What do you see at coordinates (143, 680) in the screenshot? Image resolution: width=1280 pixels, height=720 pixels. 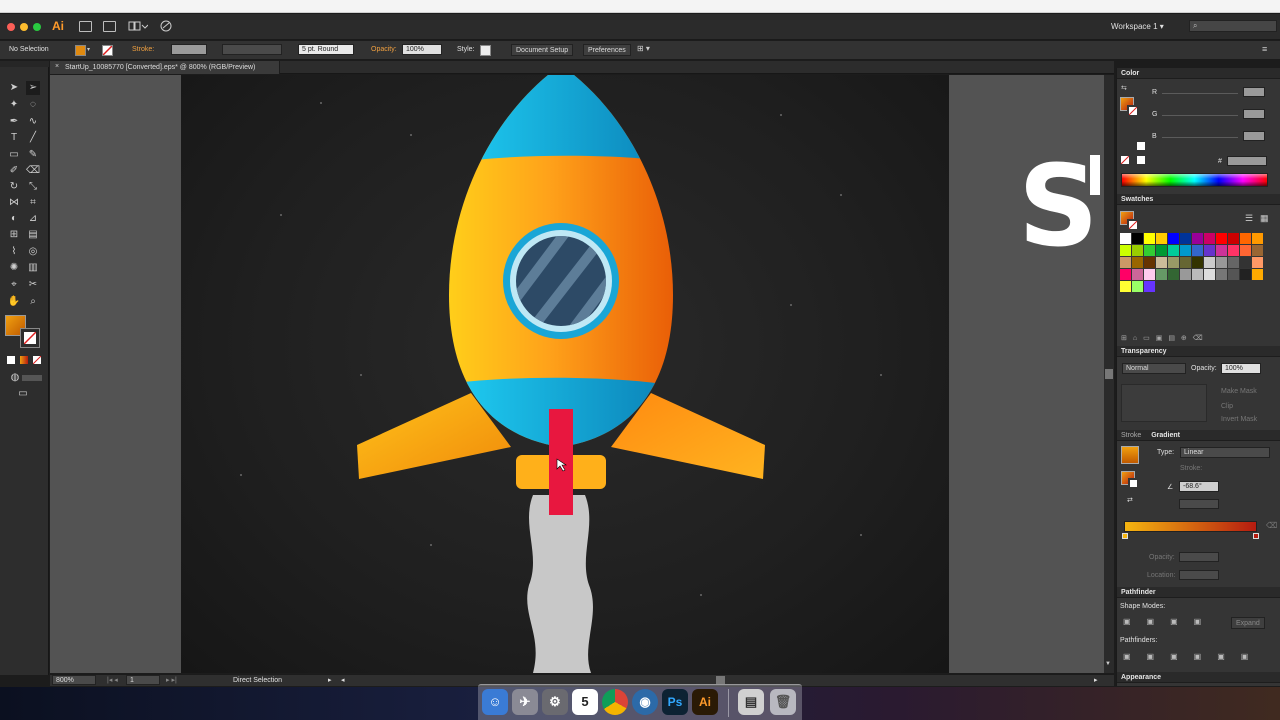 I see `artboard-number-field: 1` at bounding box center [143, 680].